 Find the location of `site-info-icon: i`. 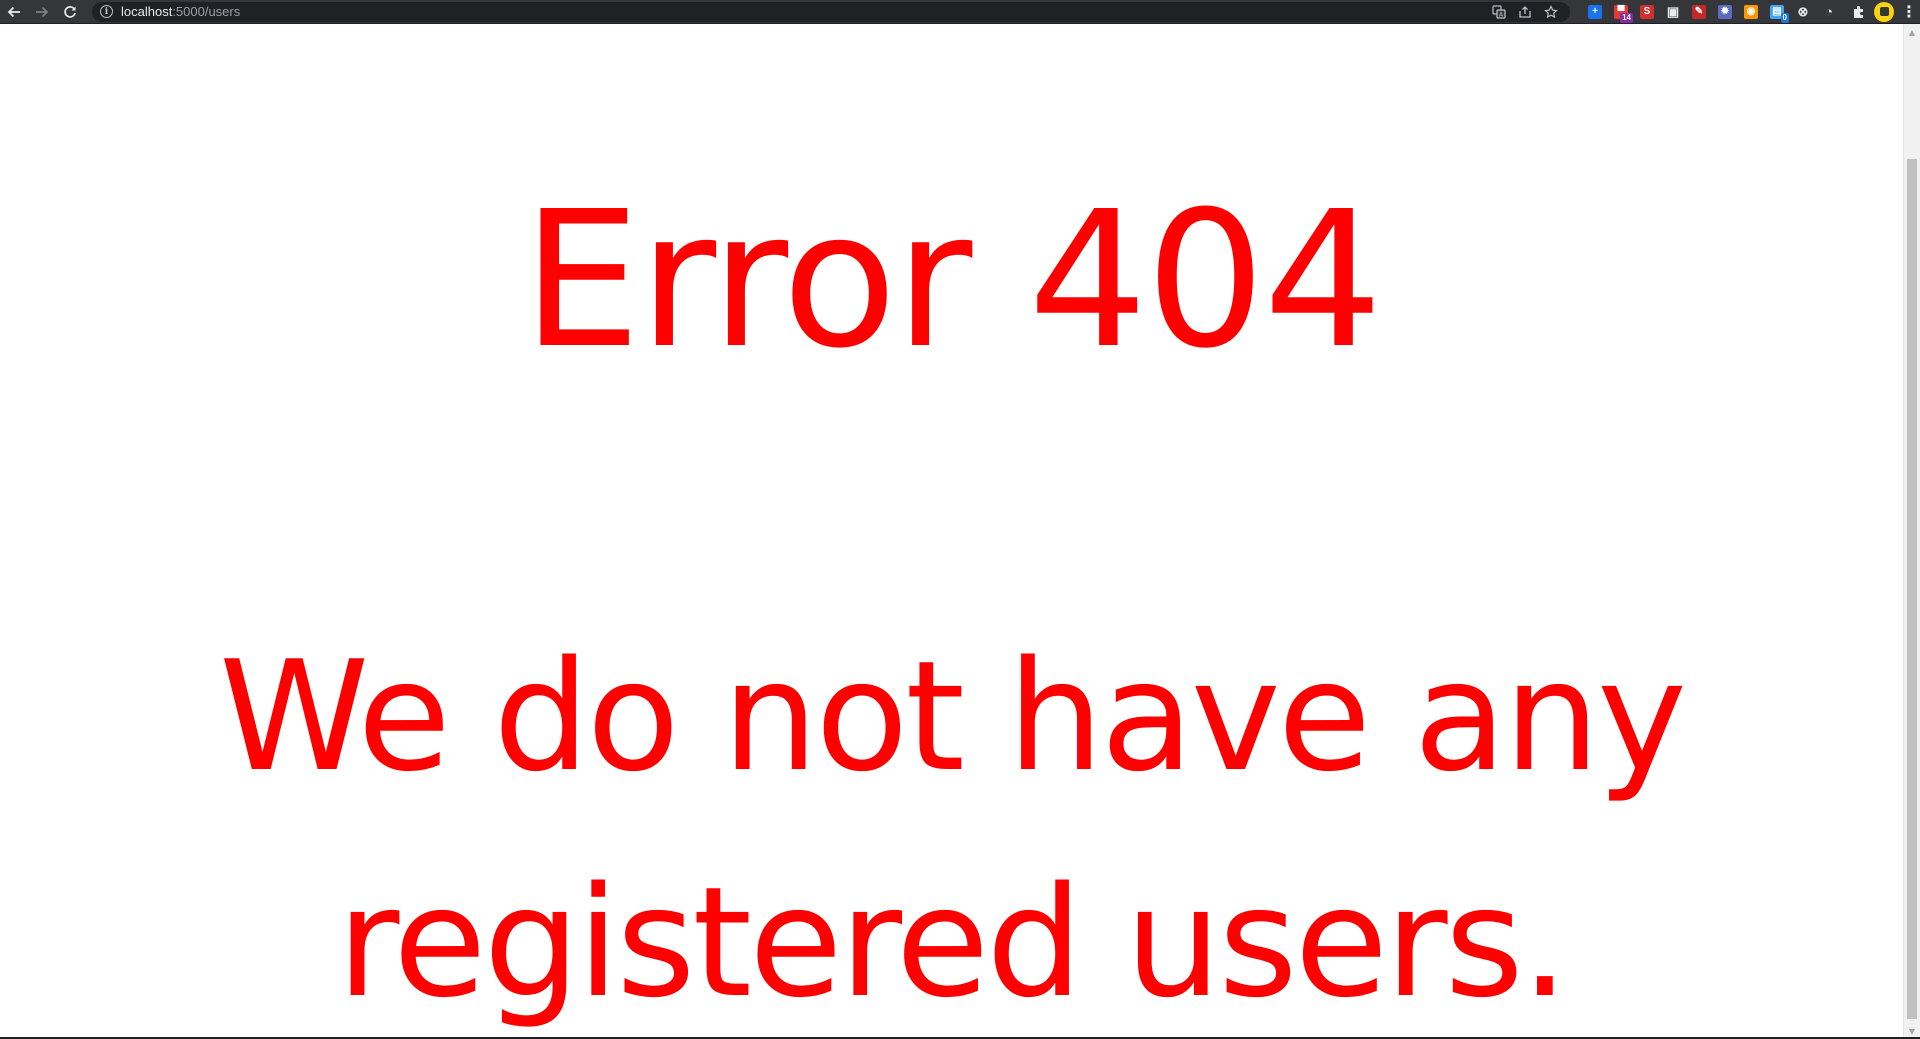

site-info-icon: i is located at coordinates (106, 11).